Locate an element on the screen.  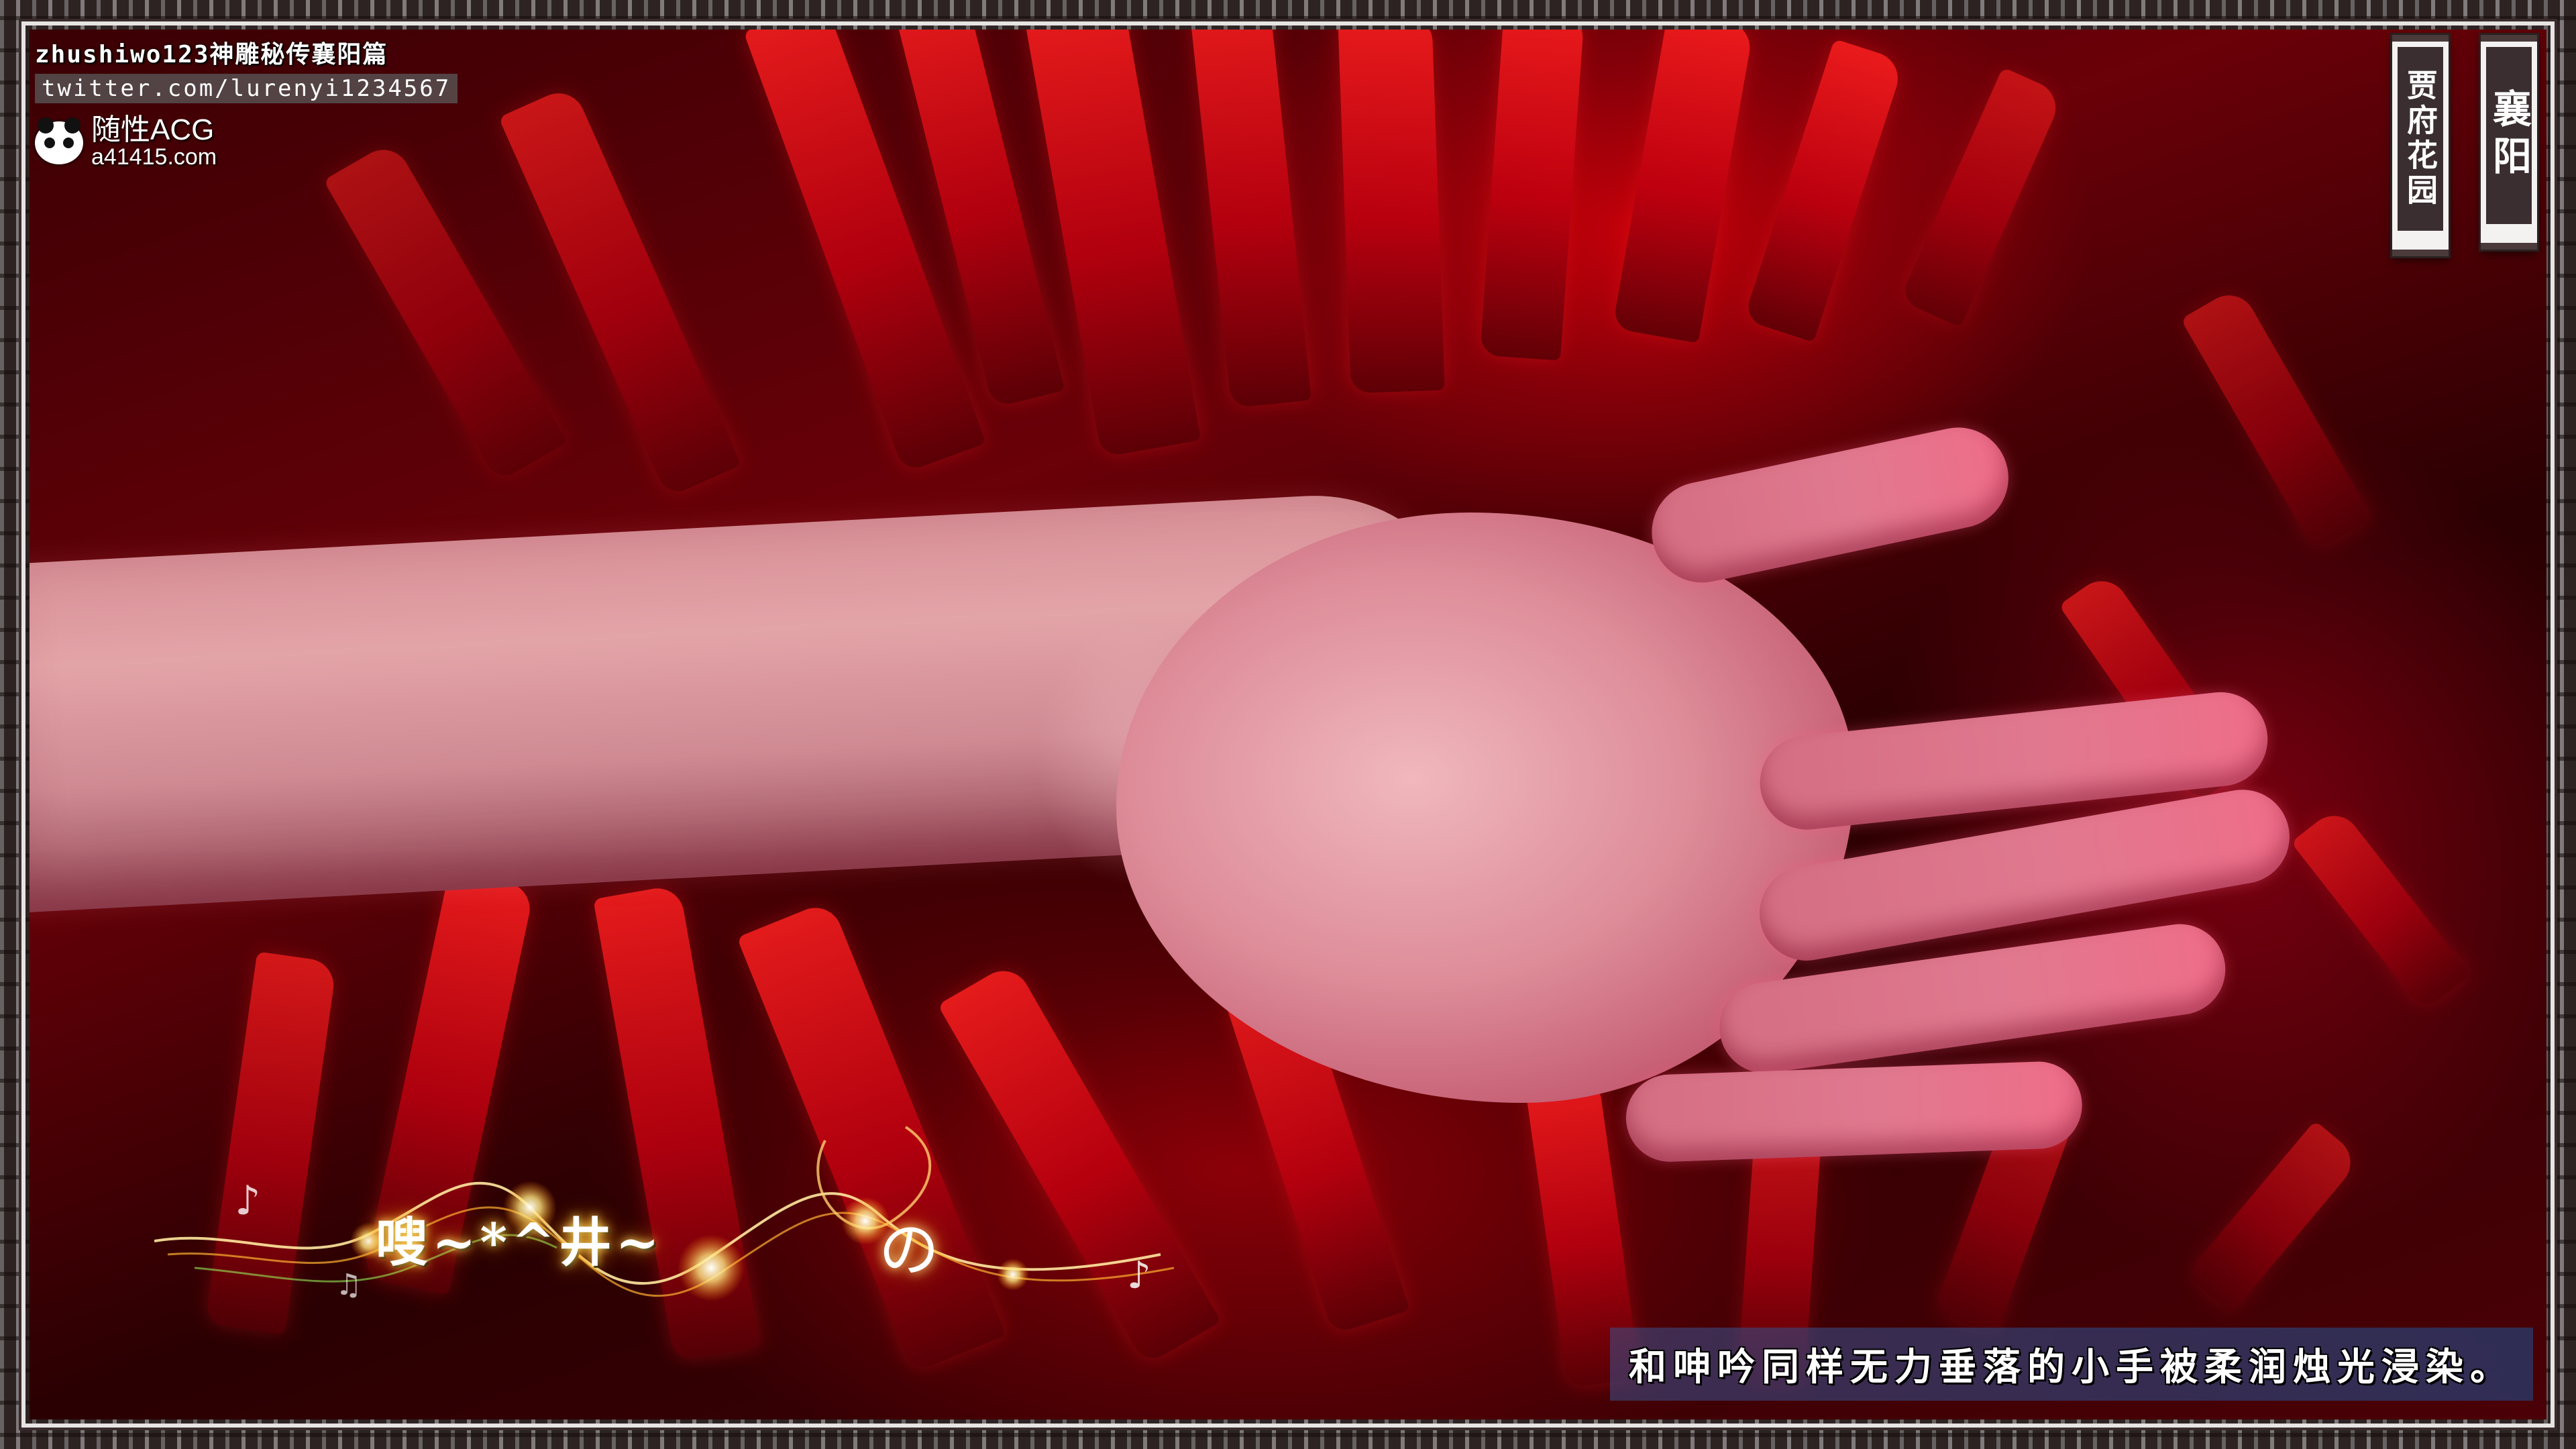
location-sub-text: 贾府花园 is located at coordinates (2420, 139).